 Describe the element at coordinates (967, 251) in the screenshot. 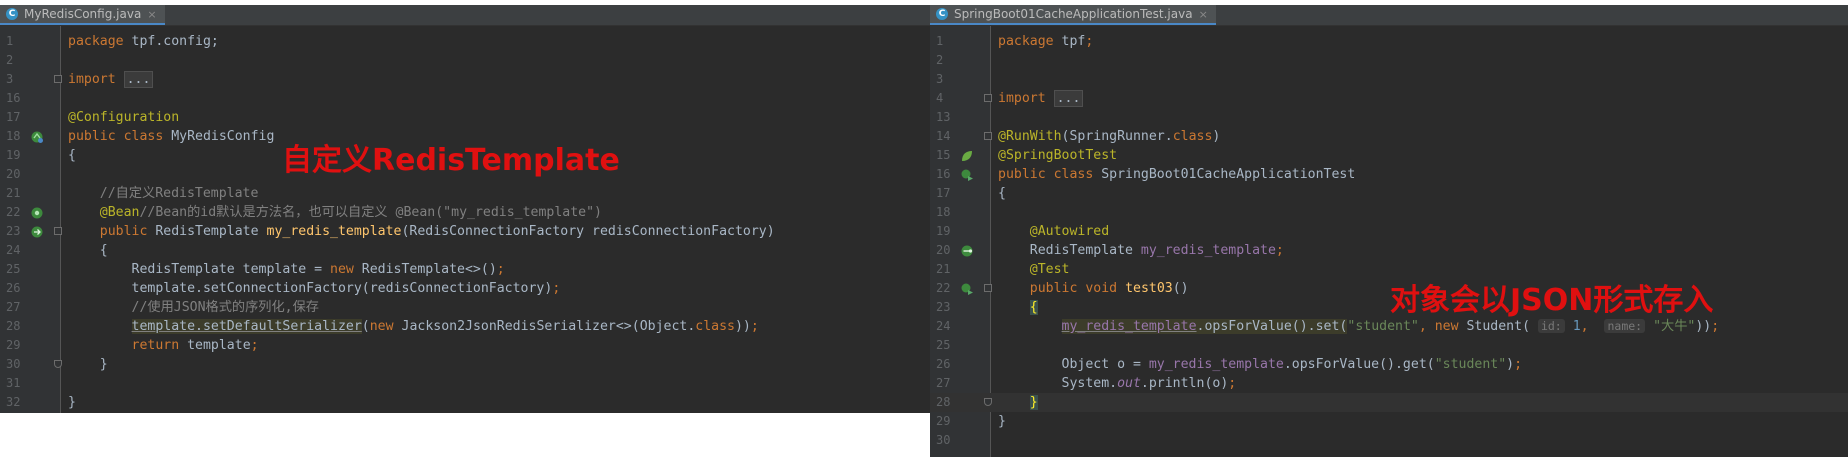

I see `autowired-icon` at that location.